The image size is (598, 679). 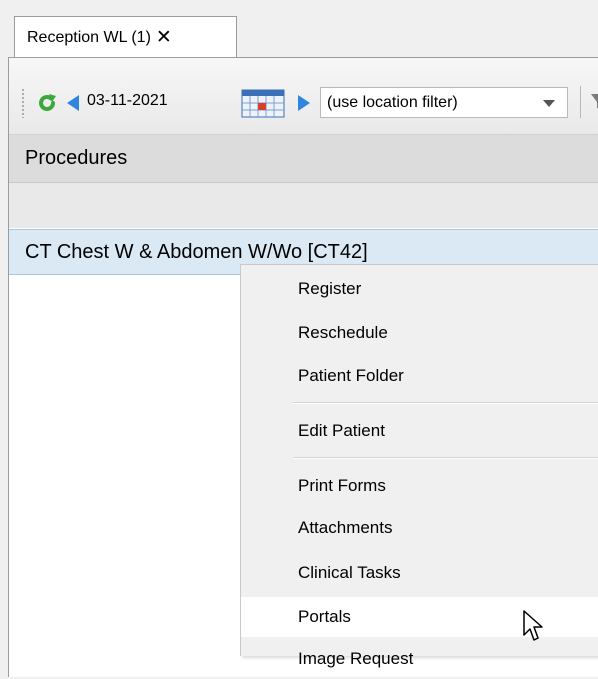 What do you see at coordinates (164, 37) in the screenshot?
I see `close-icon: ✕` at bounding box center [164, 37].